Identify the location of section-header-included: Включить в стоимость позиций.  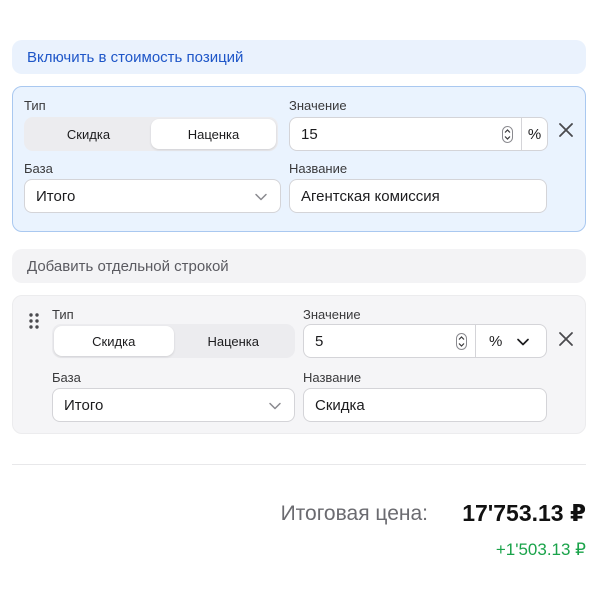
(299, 57).